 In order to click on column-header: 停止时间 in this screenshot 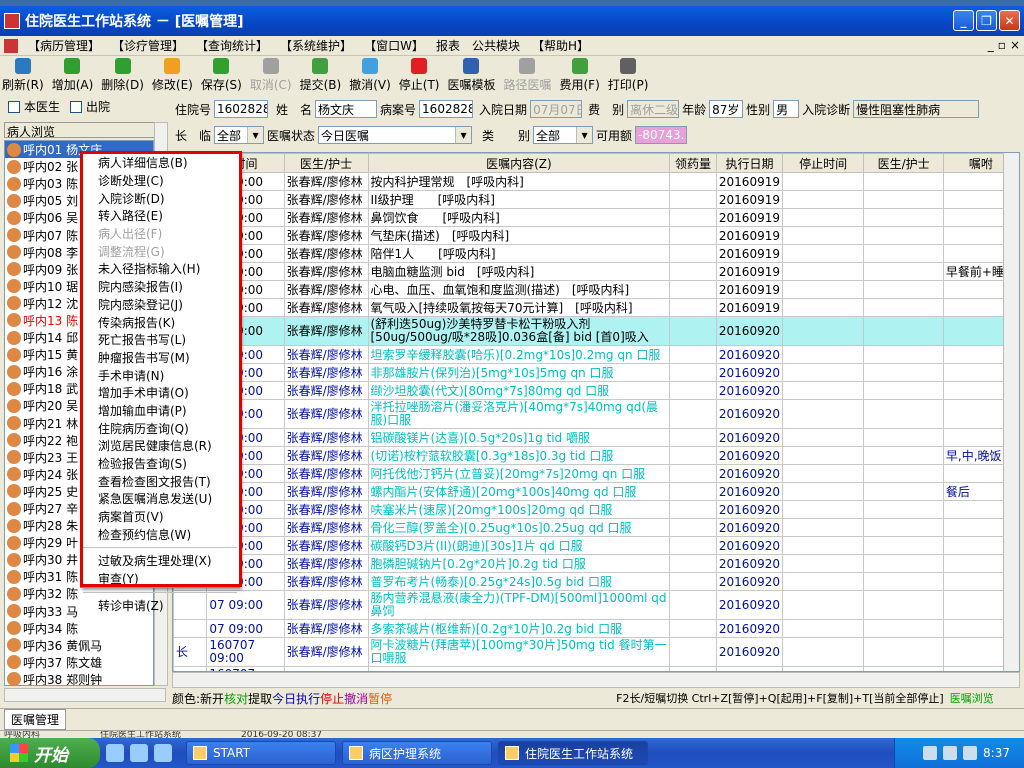, I will do `click(823, 163)`.